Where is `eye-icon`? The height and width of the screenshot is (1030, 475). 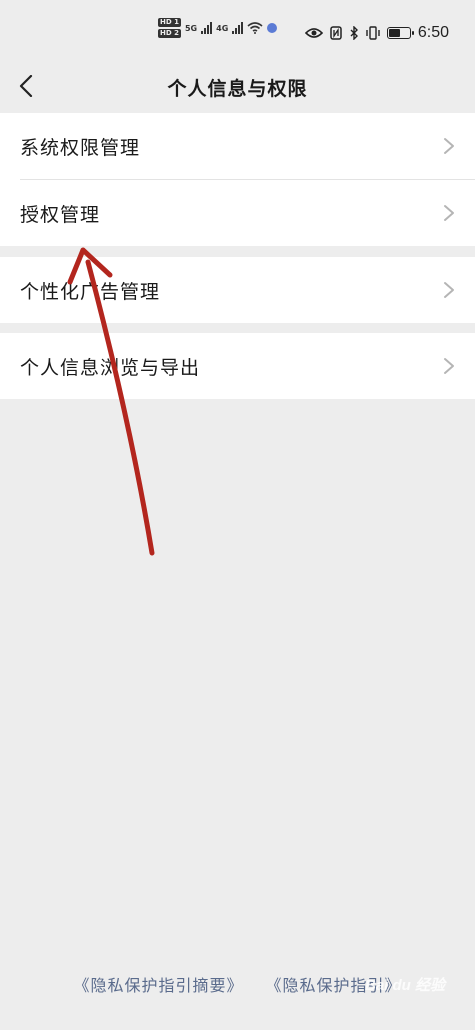
eye-icon is located at coordinates (313, 33).